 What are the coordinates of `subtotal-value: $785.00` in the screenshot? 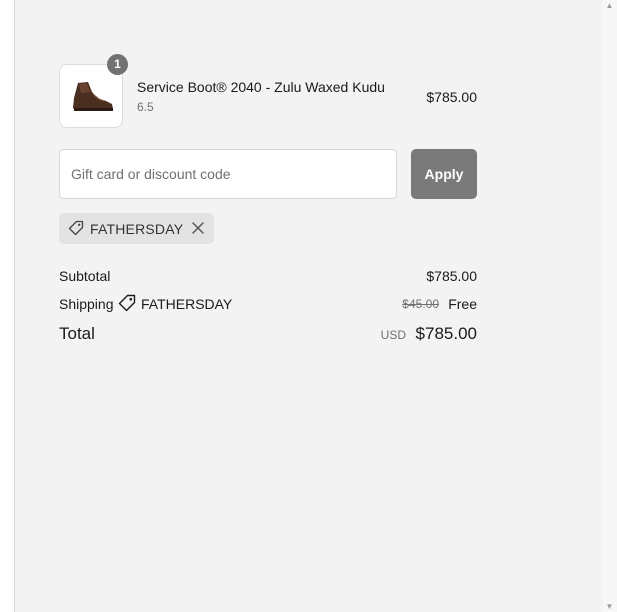 It's located at (451, 276).